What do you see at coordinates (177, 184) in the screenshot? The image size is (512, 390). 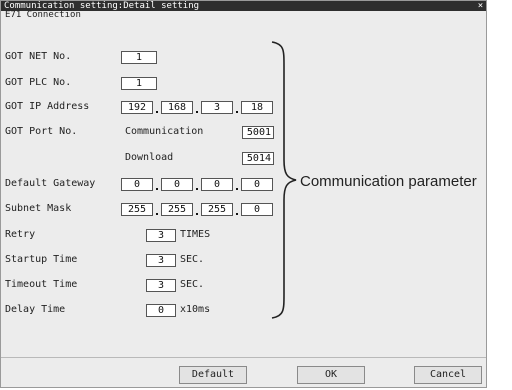 I see `gateway-octet-2-input: 0` at bounding box center [177, 184].